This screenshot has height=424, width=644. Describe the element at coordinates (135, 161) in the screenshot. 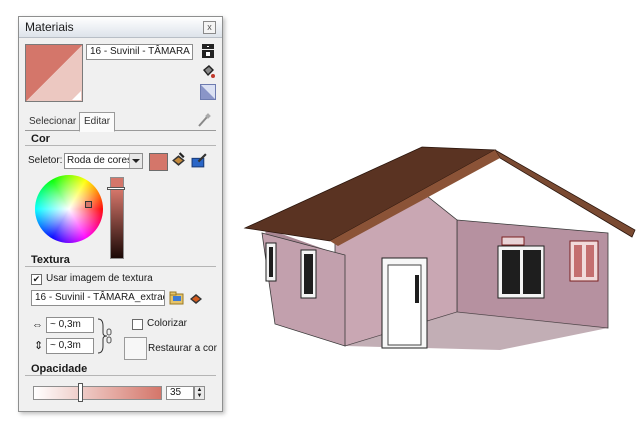

I see `chevron-down-icon` at that location.